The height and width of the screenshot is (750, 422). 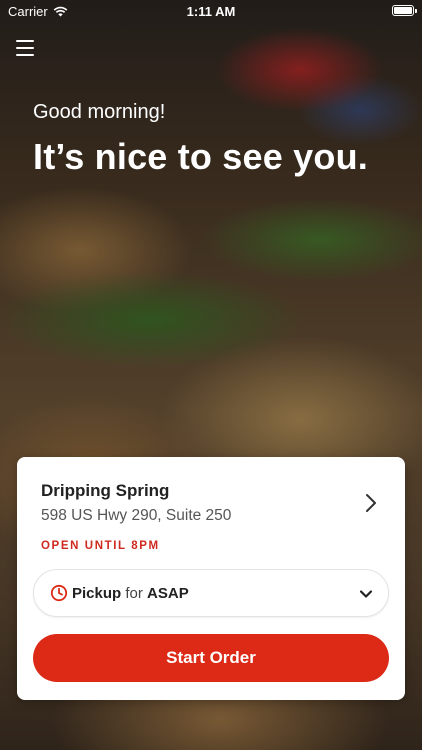 I want to click on status-bar: Carrier 1:11 AM, so click(x=211, y=11).